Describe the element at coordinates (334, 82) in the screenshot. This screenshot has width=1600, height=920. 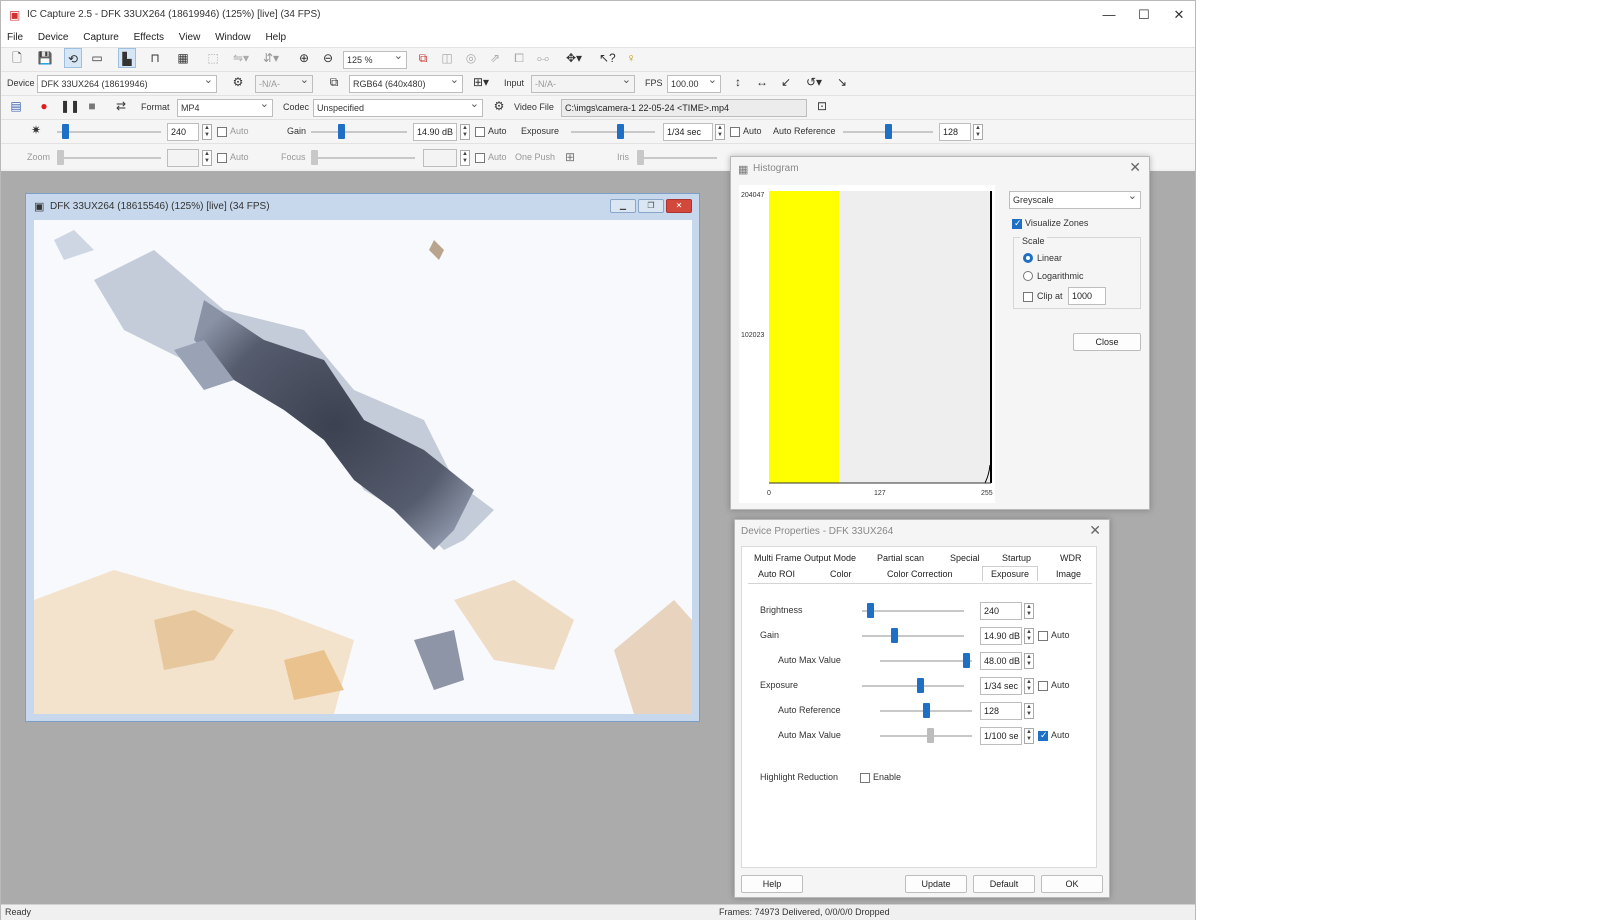
I see `video-format-icon: ⧉` at that location.